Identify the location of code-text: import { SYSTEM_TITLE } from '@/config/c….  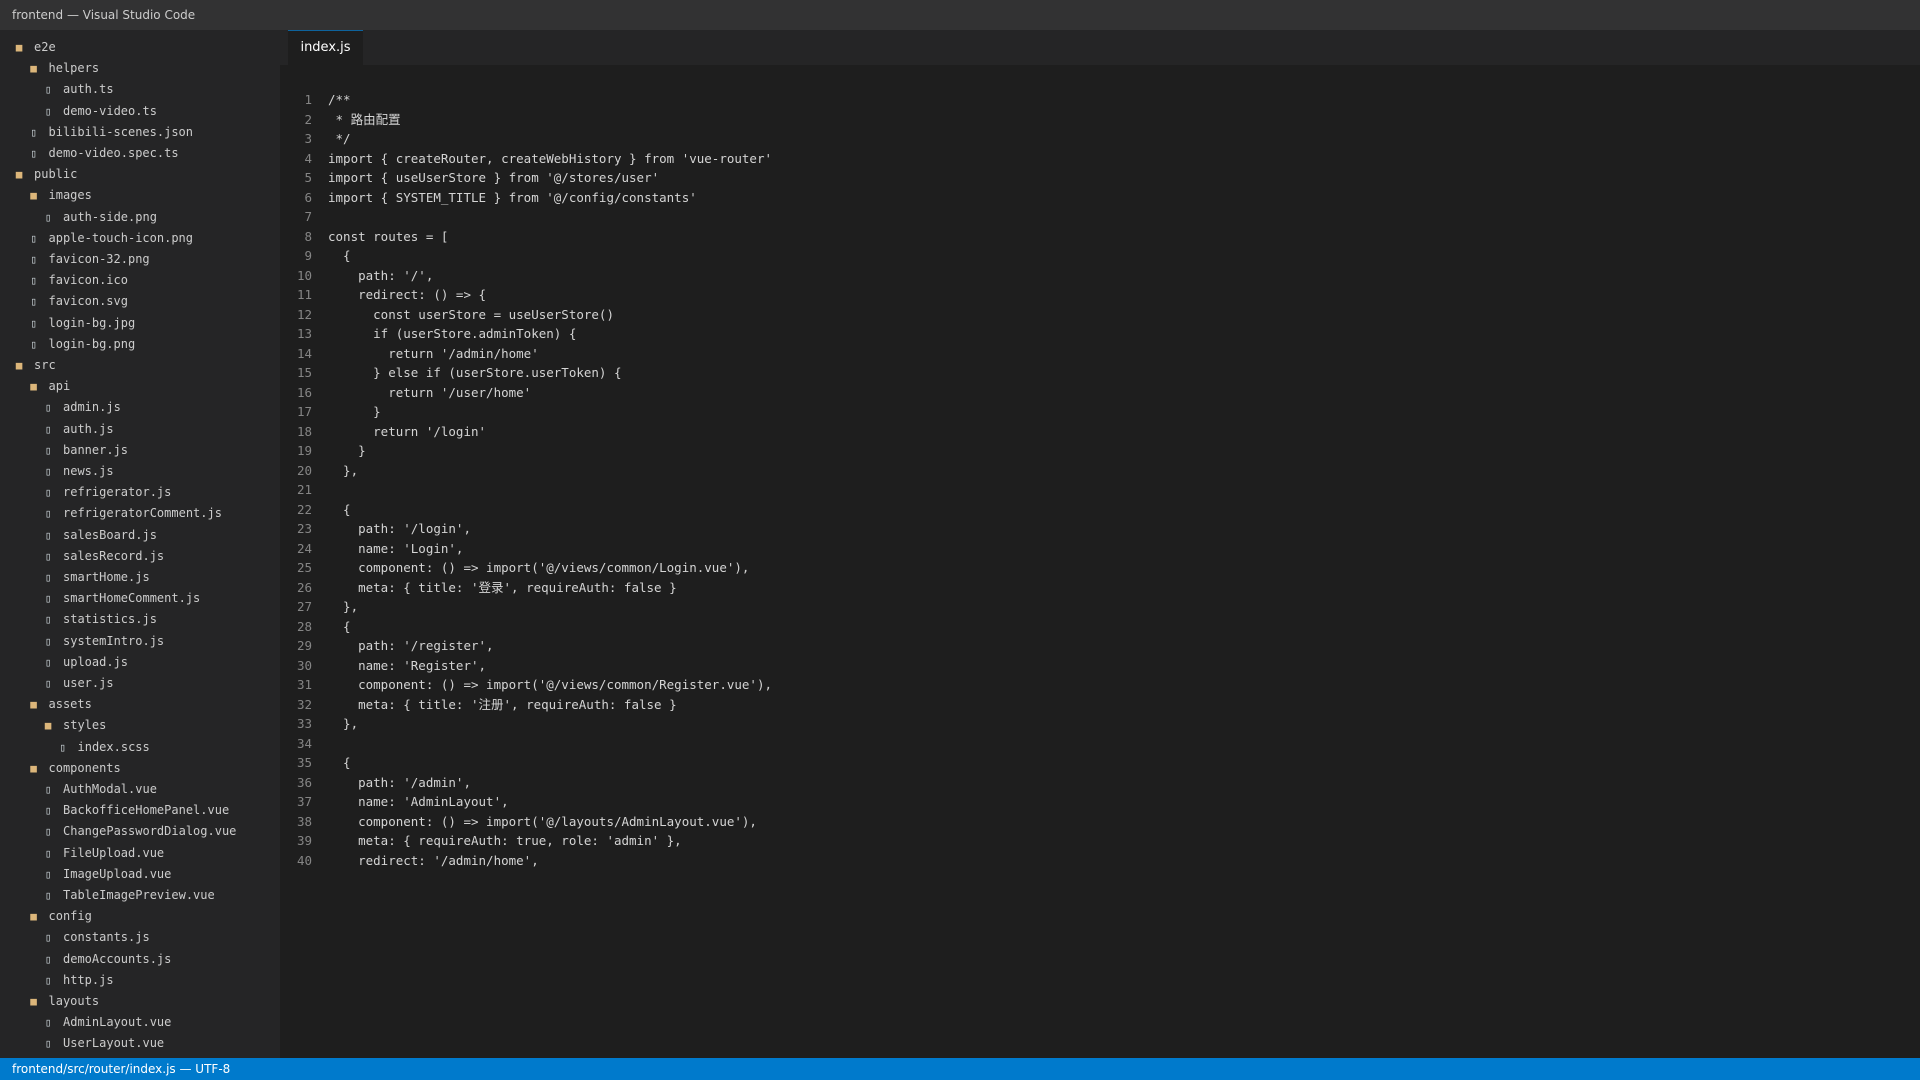
(512, 197).